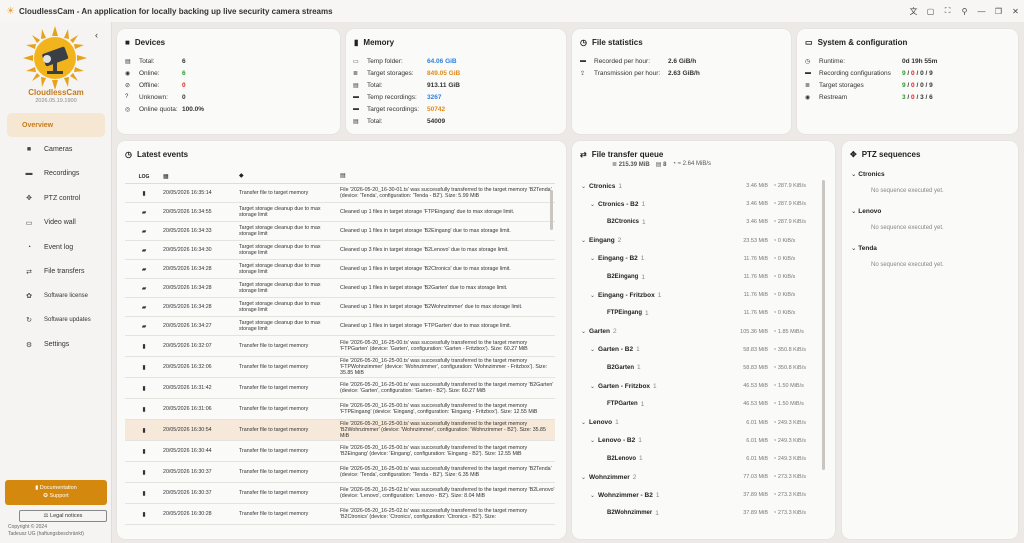 This screenshot has width=1024, height=543. Describe the element at coordinates (56, 125) in the screenshot. I see `sidebar-item-overview: Overview` at that location.